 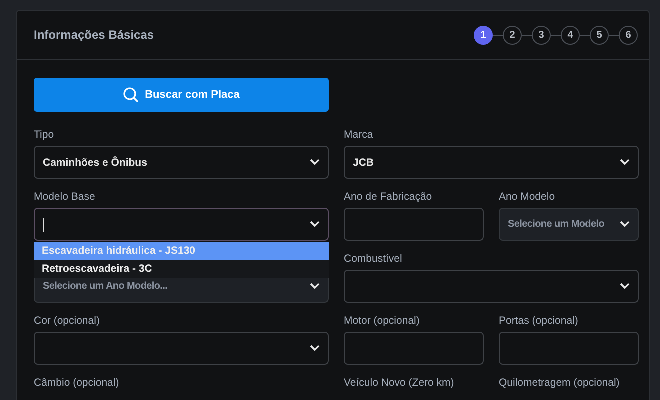 What do you see at coordinates (491, 162) in the screenshot?
I see `select-field: JCB` at bounding box center [491, 162].